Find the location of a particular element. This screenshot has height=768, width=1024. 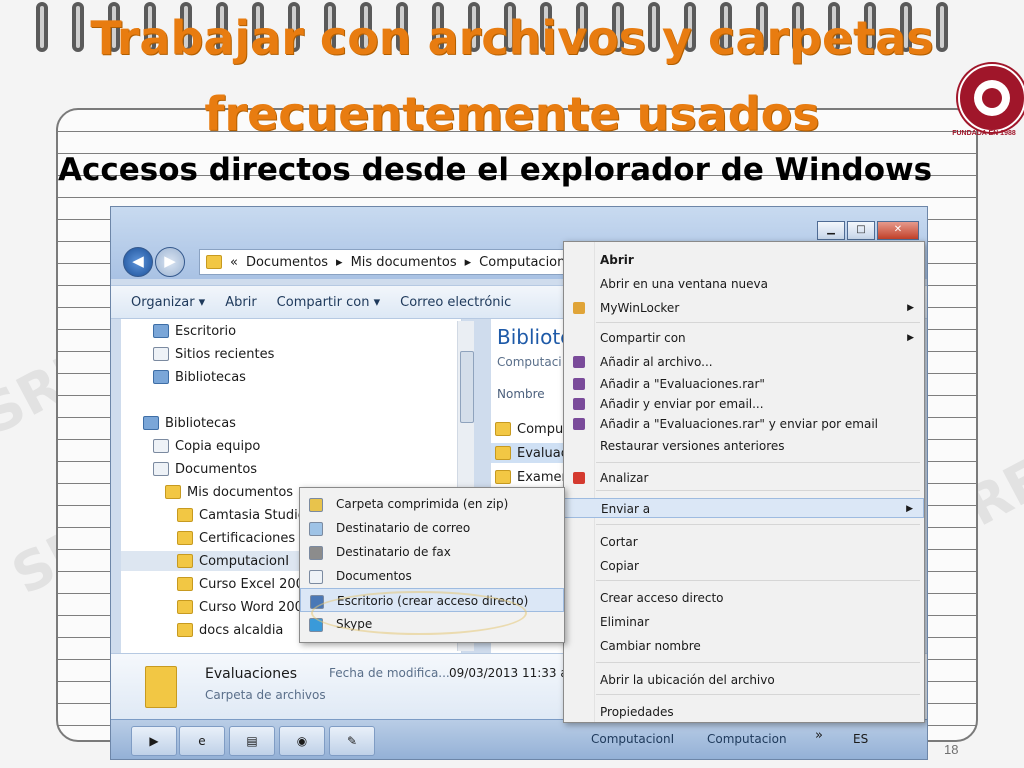

breadcrumb-3: Mis documentos is located at coordinates (404, 262).